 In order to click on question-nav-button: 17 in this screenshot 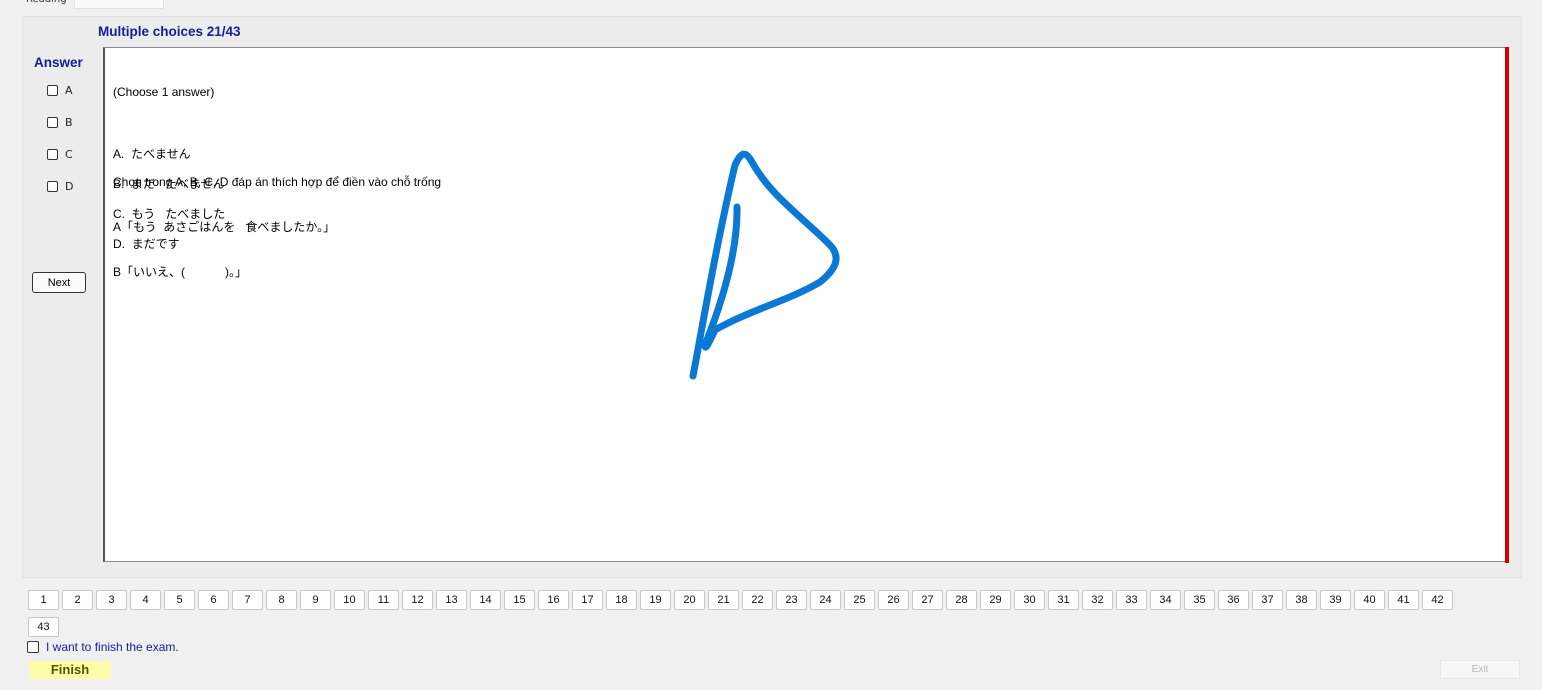, I will do `click(587, 600)`.